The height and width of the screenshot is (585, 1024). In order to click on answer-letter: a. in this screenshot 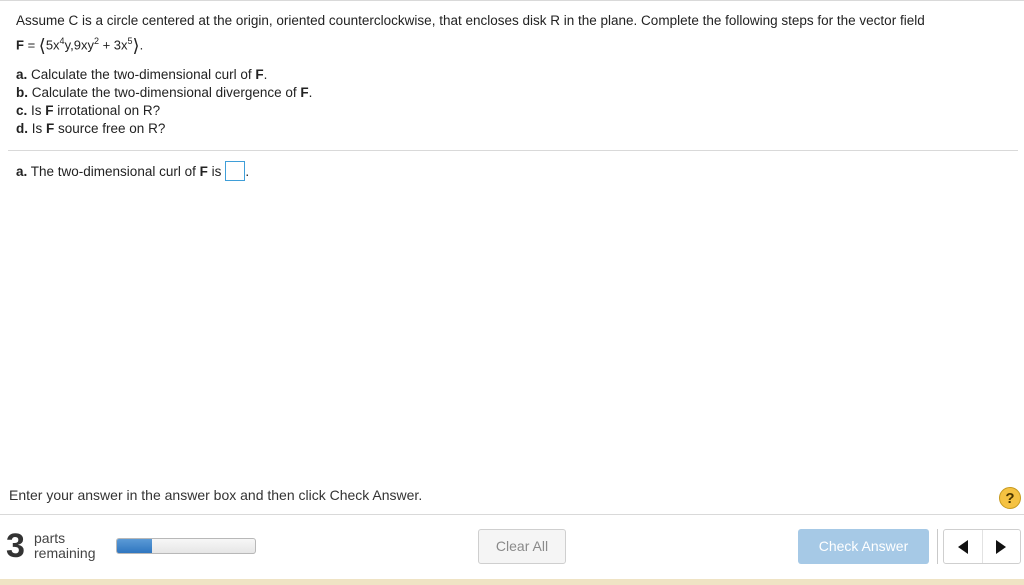, I will do `click(22, 171)`.